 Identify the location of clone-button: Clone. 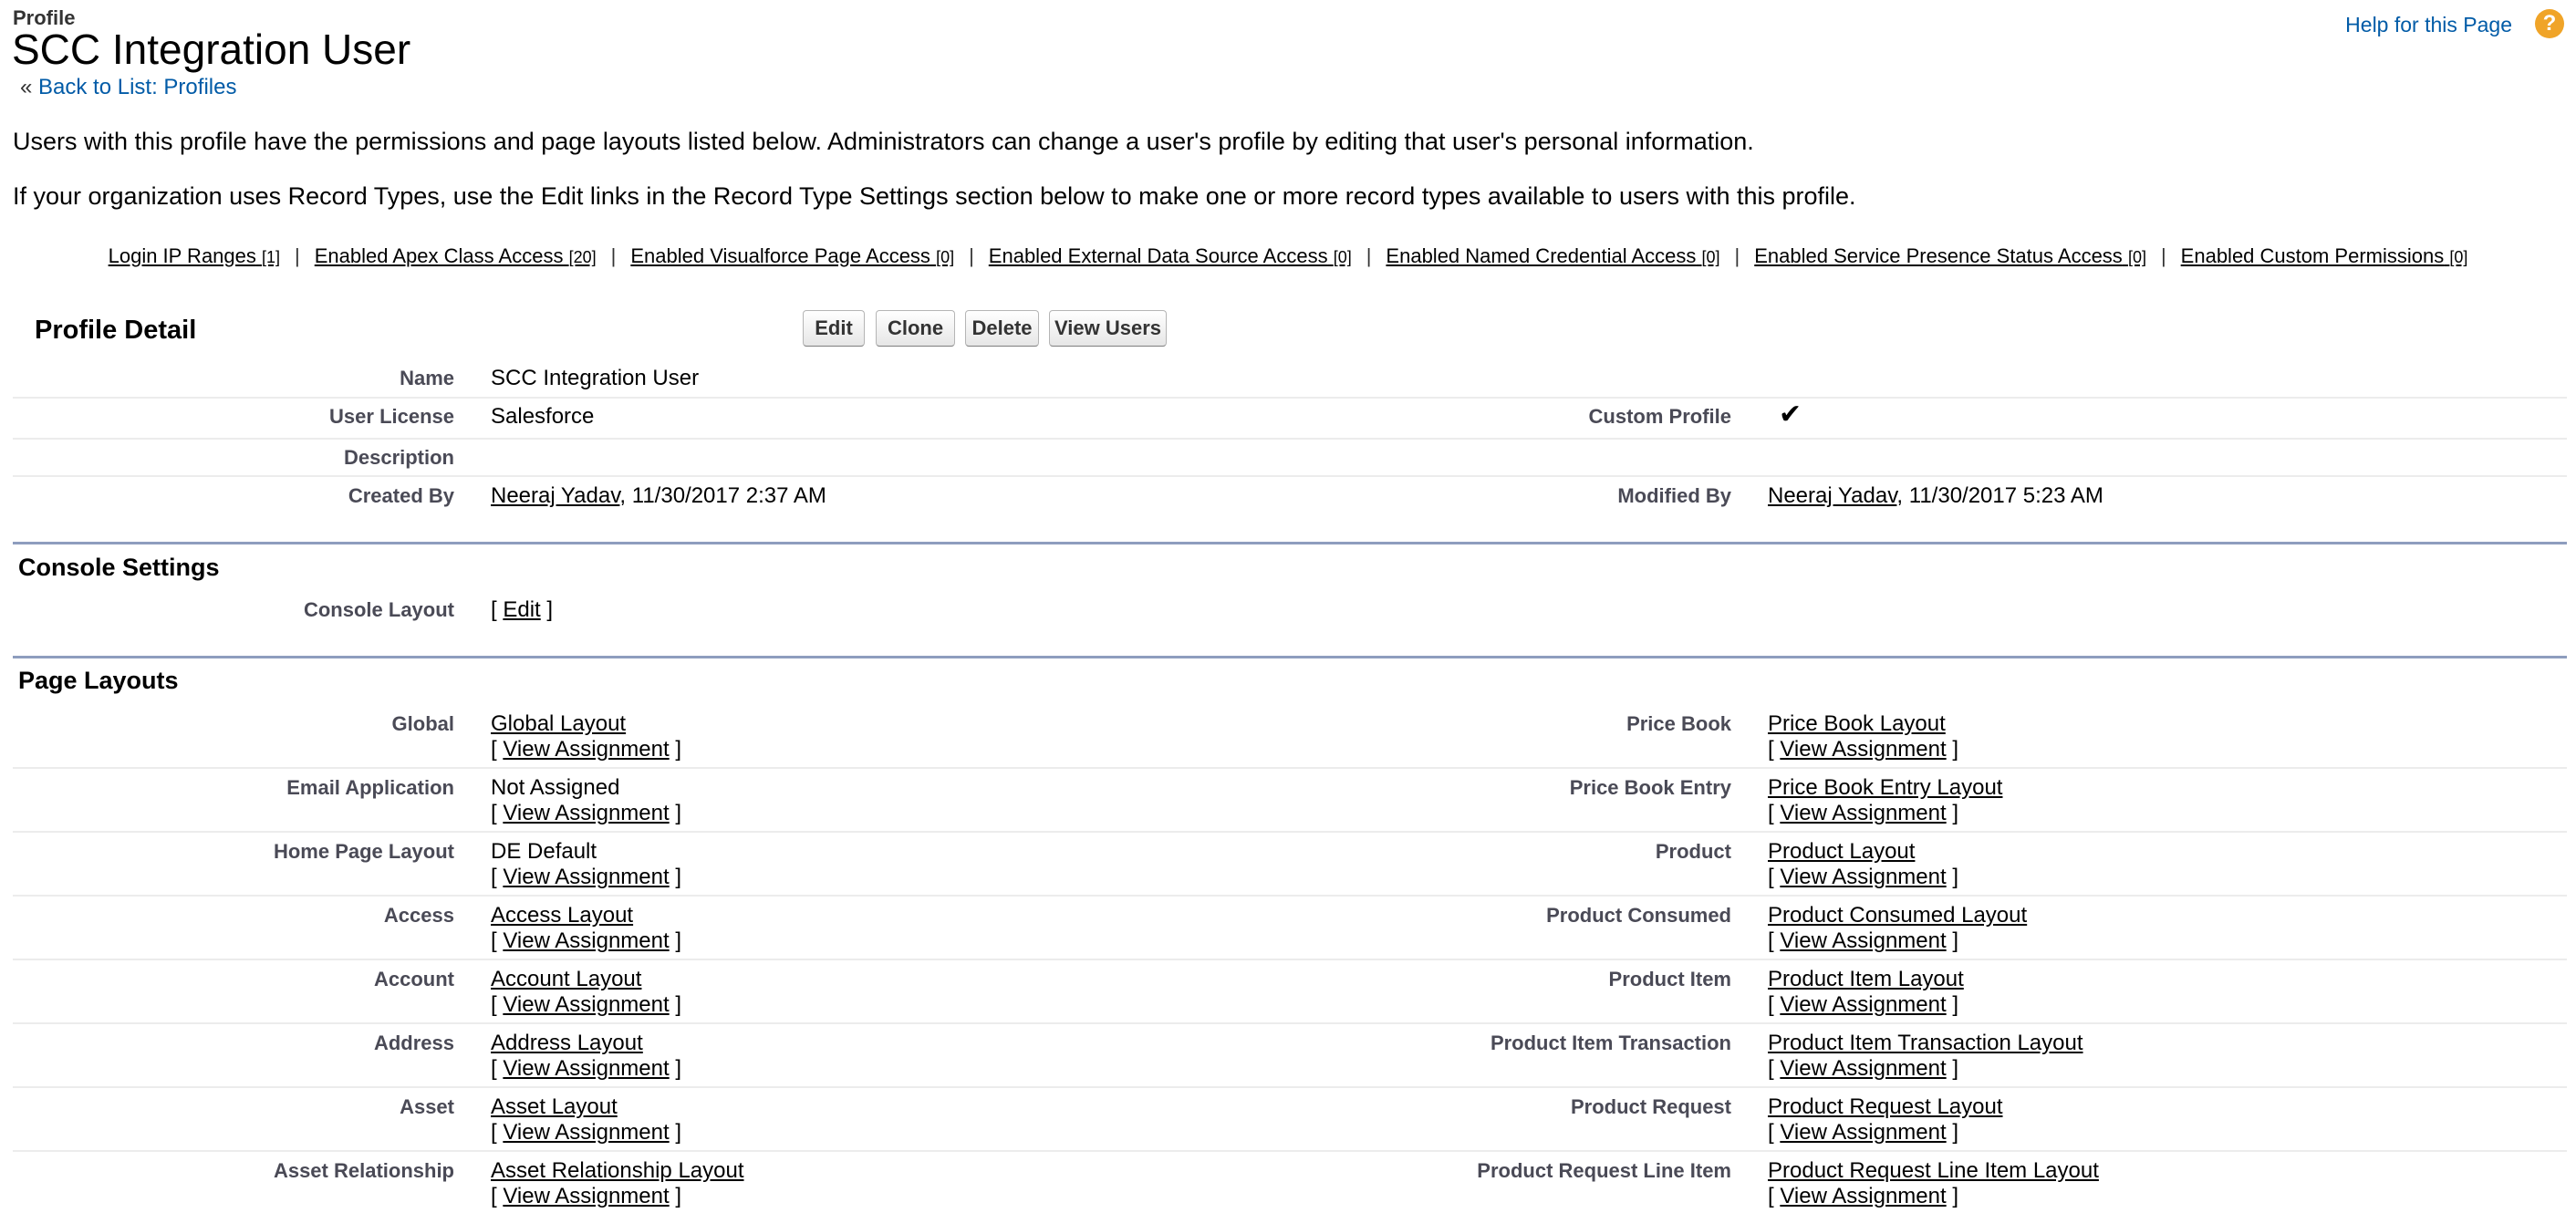
(915, 328).